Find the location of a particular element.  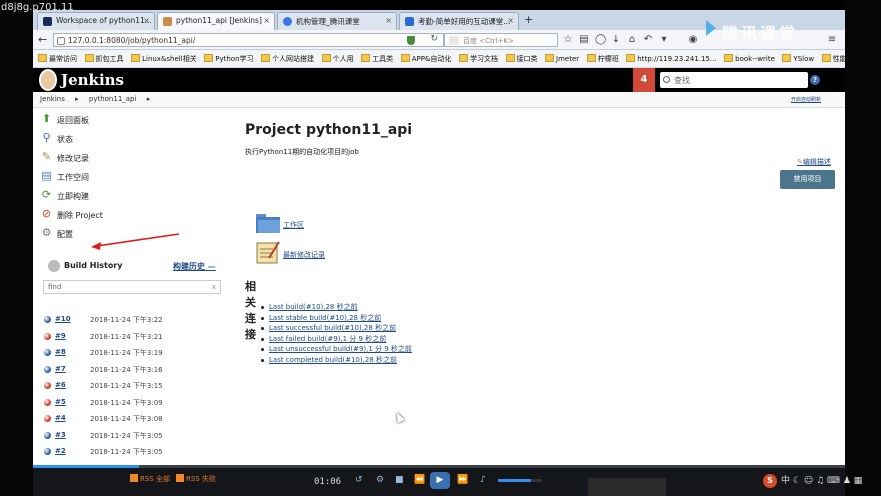

moon-icon: ☾ is located at coordinates (798, 481).